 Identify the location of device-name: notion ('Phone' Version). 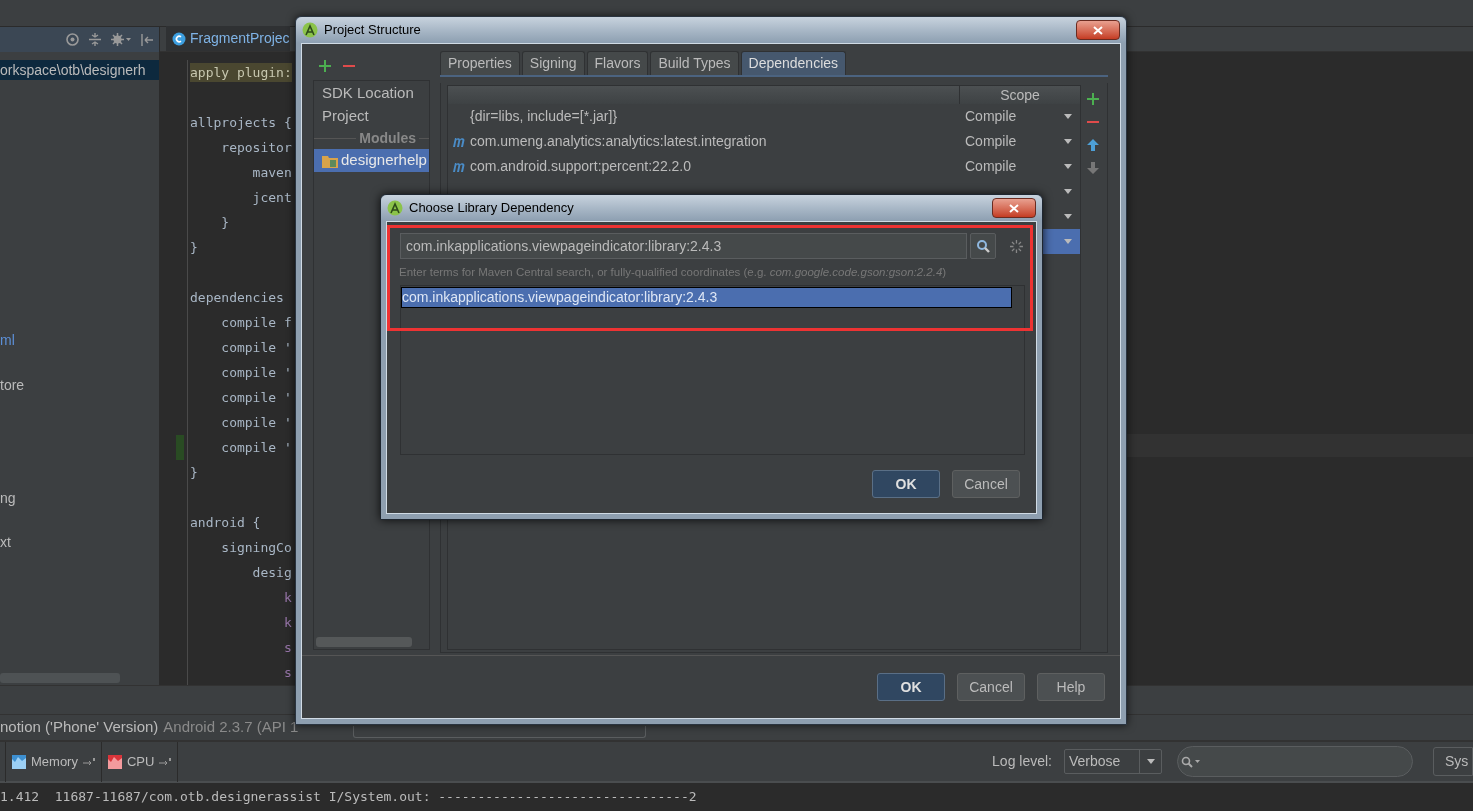
(79, 727).